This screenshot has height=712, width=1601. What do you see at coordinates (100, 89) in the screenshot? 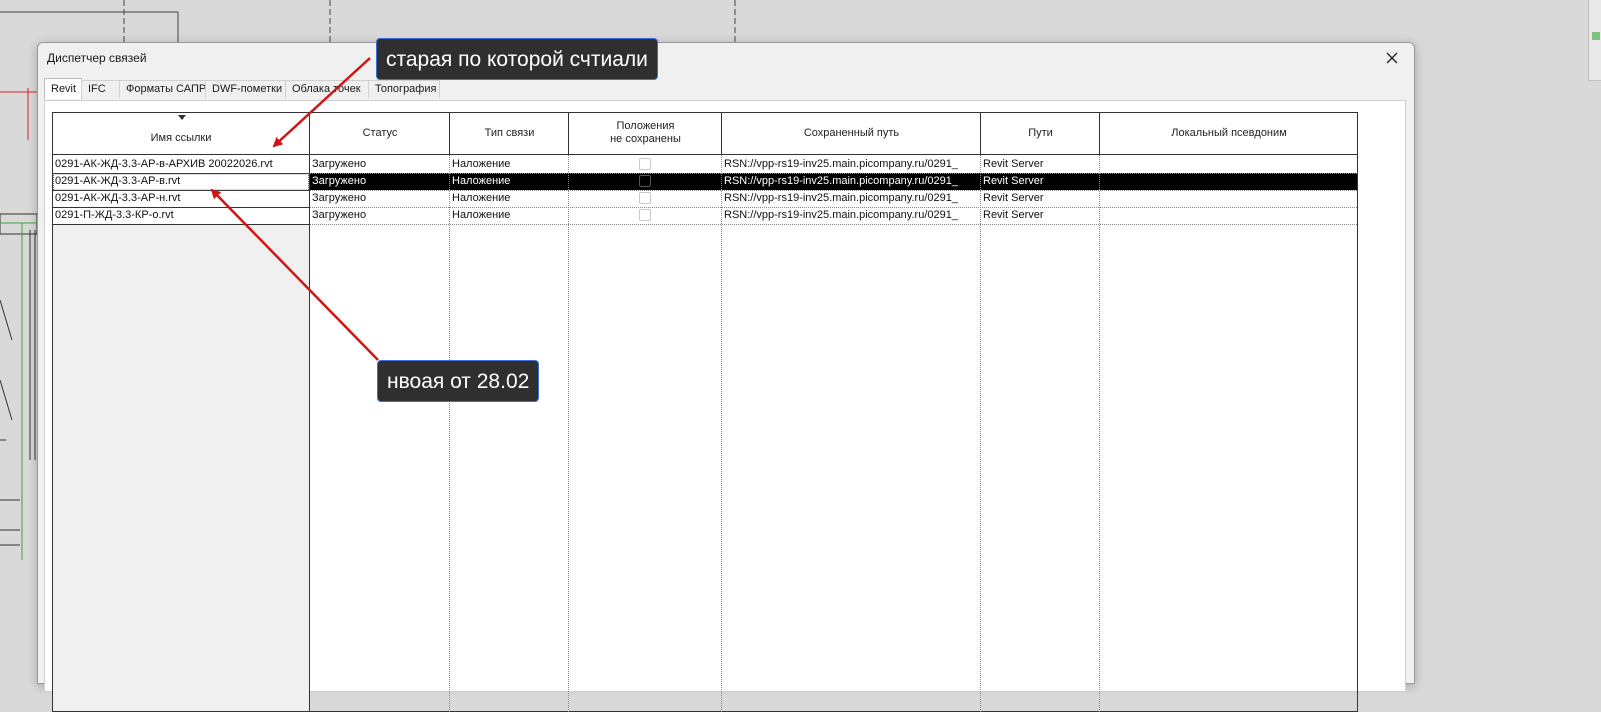
I see `tab-ifc: IFC` at bounding box center [100, 89].